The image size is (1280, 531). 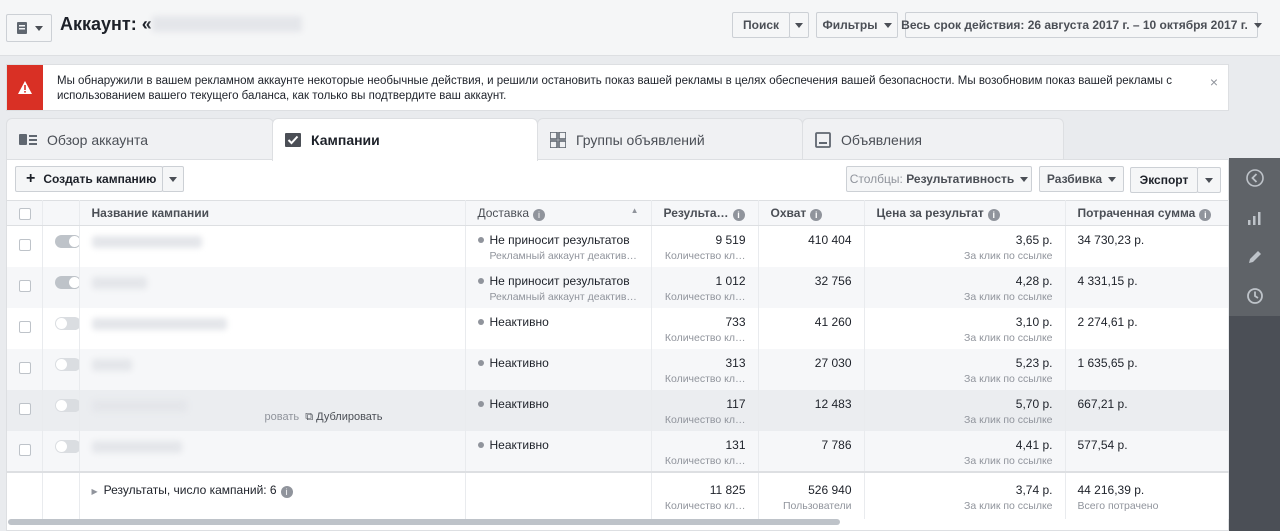 What do you see at coordinates (1255, 218) in the screenshot?
I see `chart-icon` at bounding box center [1255, 218].